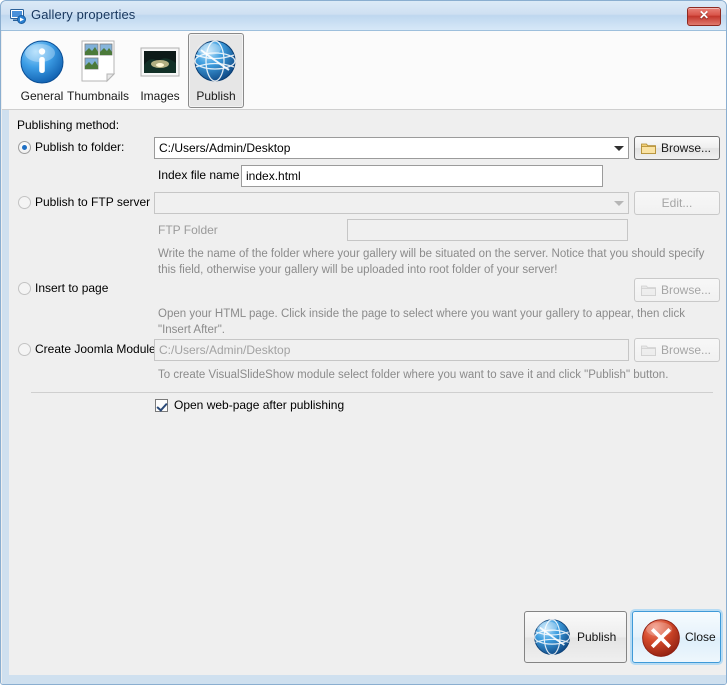 The width and height of the screenshot is (727, 685). Describe the element at coordinates (487, 230) in the screenshot. I see `ftp-folder-input` at that location.